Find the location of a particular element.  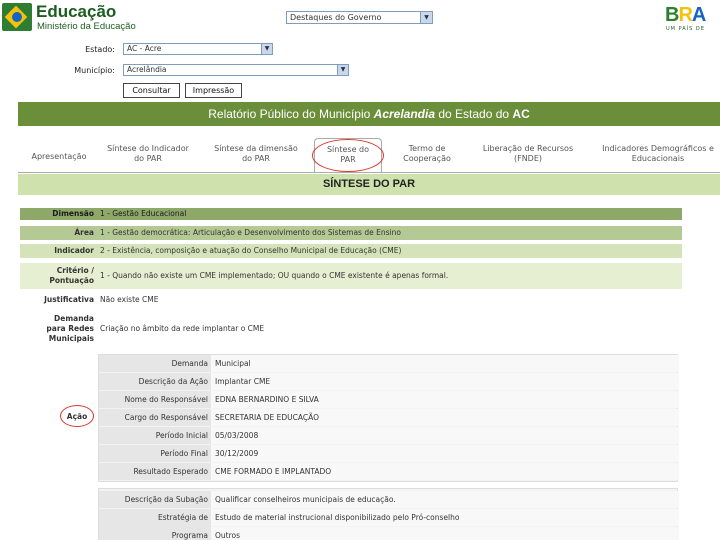

acao-row-label: Período Final is located at coordinates (155, 453).